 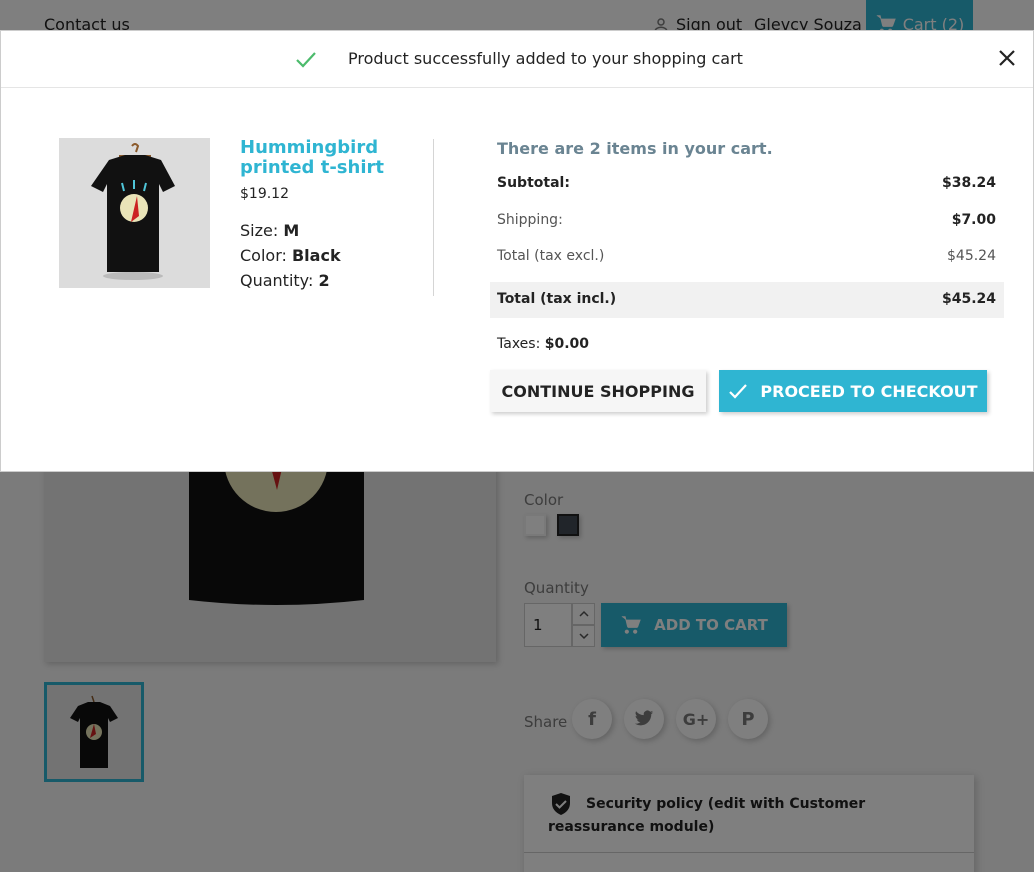 What do you see at coordinates (635, 148) in the screenshot?
I see `cart-item-count: There are 2 items in your cart.` at bounding box center [635, 148].